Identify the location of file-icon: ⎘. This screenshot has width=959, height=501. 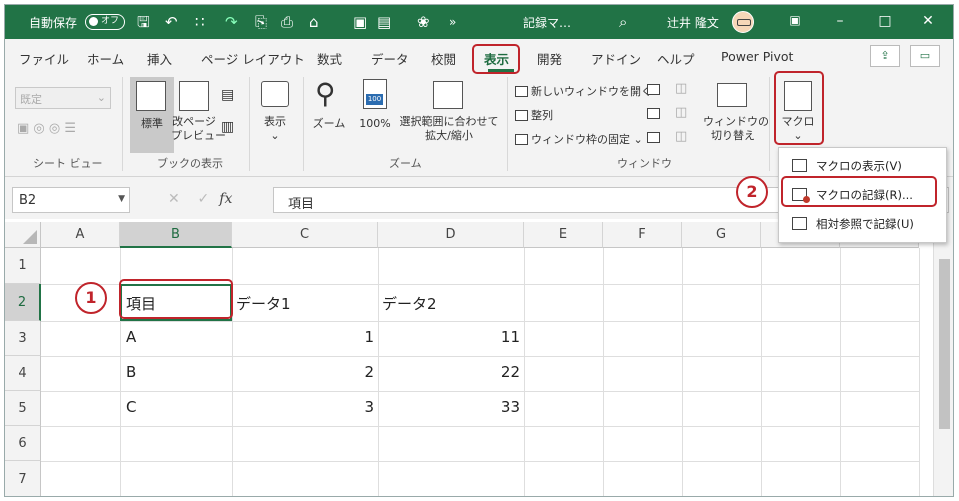
(261, 22).